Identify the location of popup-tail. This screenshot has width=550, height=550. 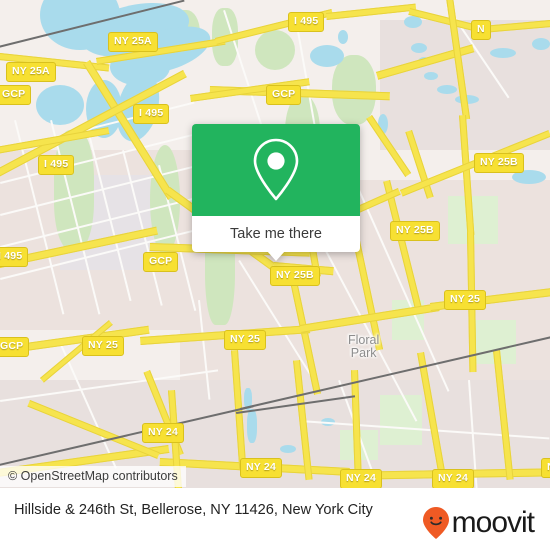
(276, 256).